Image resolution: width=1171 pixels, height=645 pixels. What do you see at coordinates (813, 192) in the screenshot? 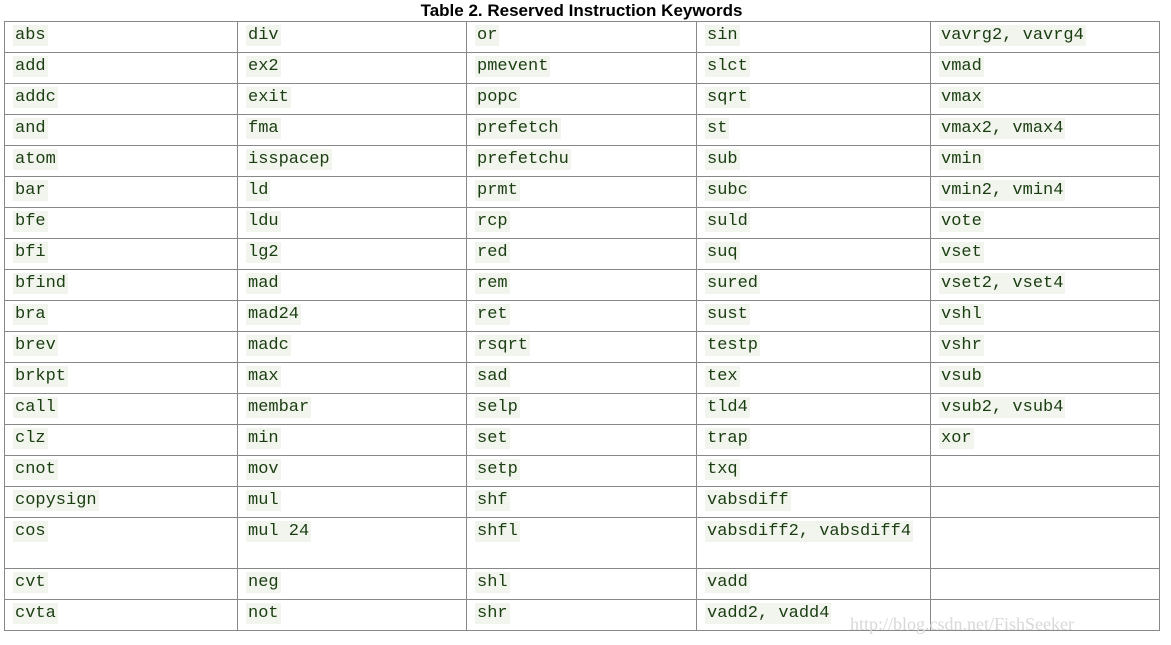
I see `table-cell: subc` at bounding box center [813, 192].